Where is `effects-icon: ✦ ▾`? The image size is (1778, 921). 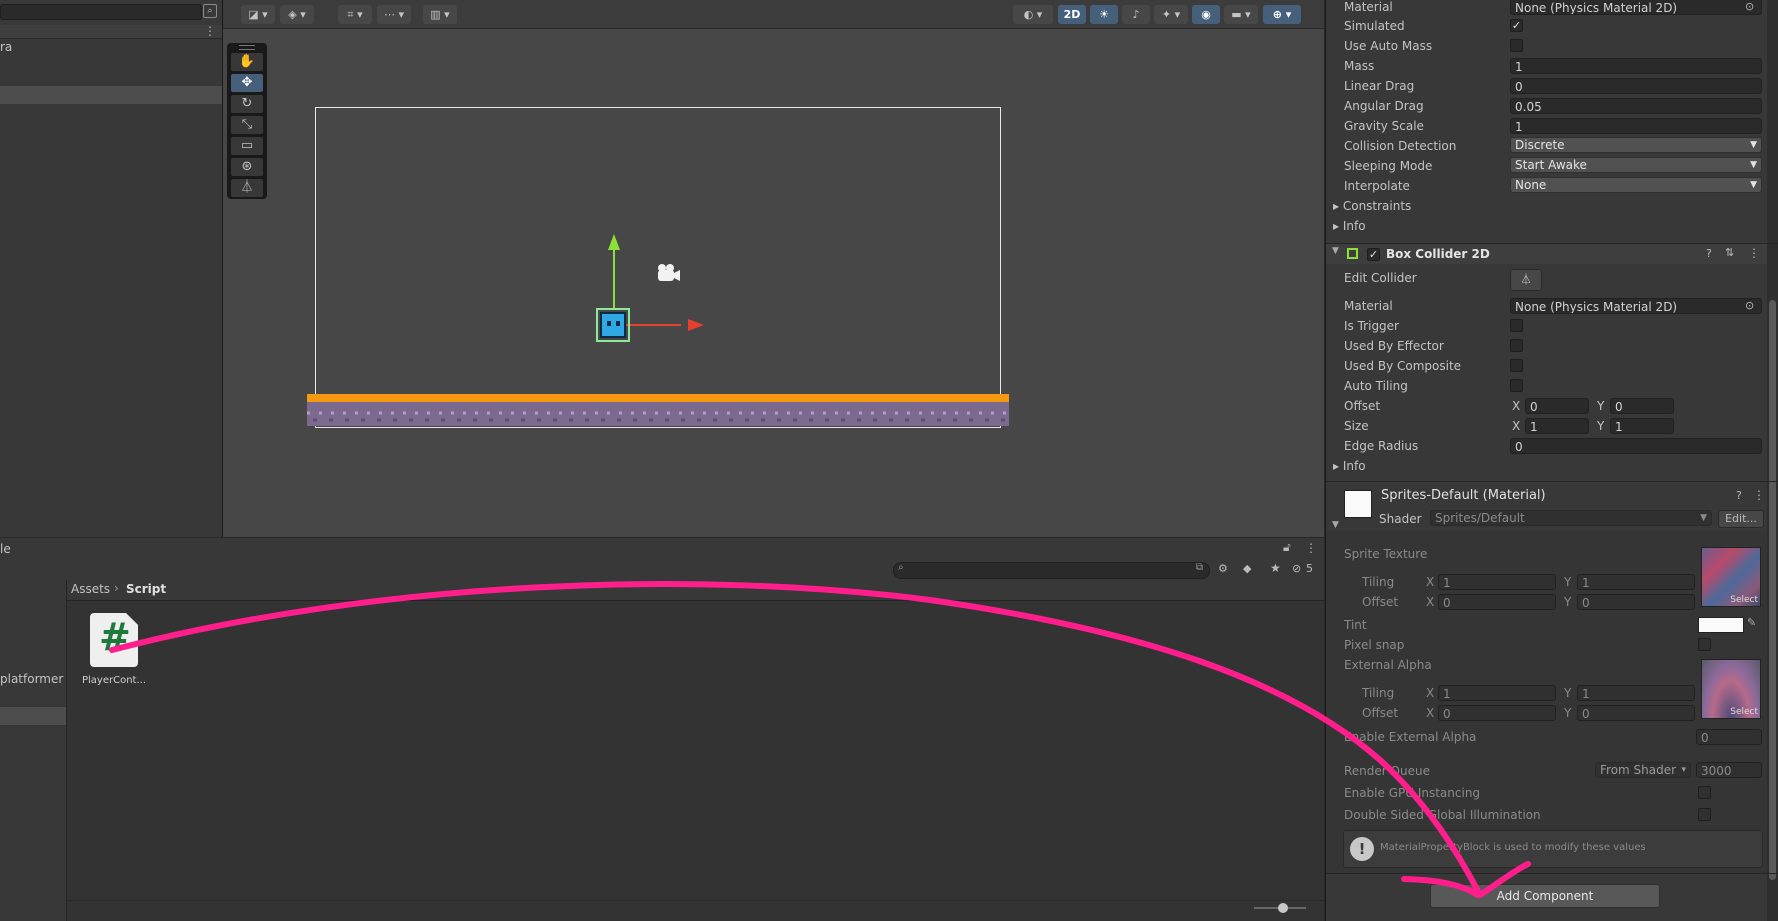
effects-icon: ✦ ▾ is located at coordinates (1171, 14).